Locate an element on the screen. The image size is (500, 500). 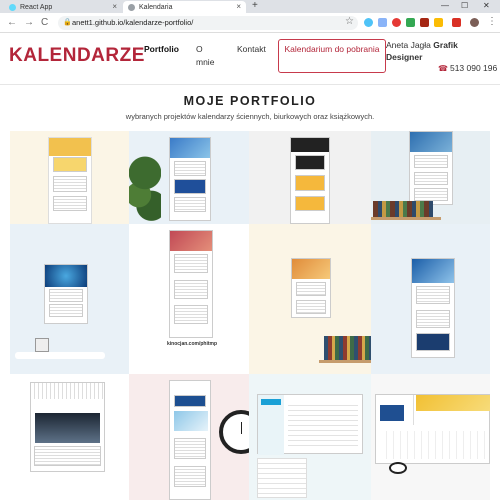
url-input: 🔒 anett1.github.io/kalendarze-portfolio/ is located at coordinates (208, 23).